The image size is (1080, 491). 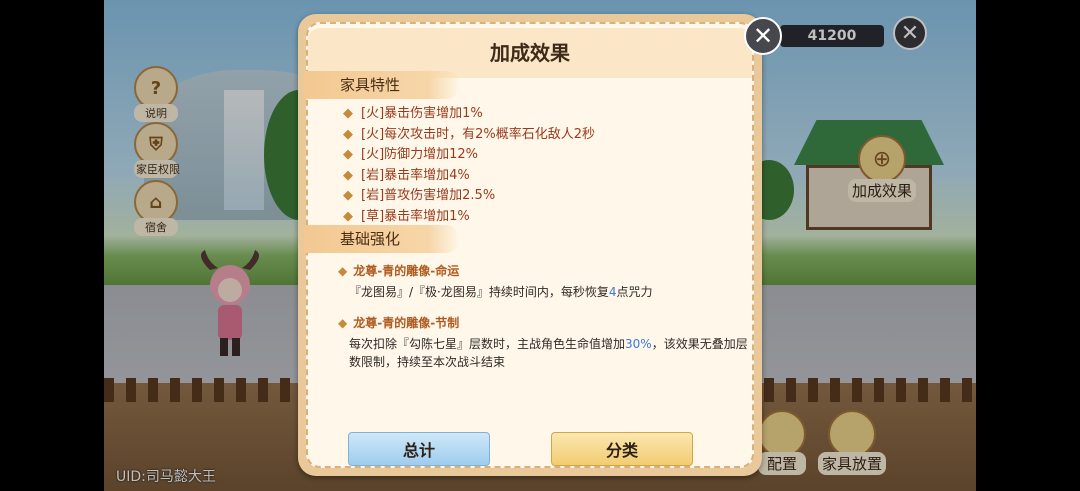 I want to click on total-button: 总计, so click(x=419, y=449).